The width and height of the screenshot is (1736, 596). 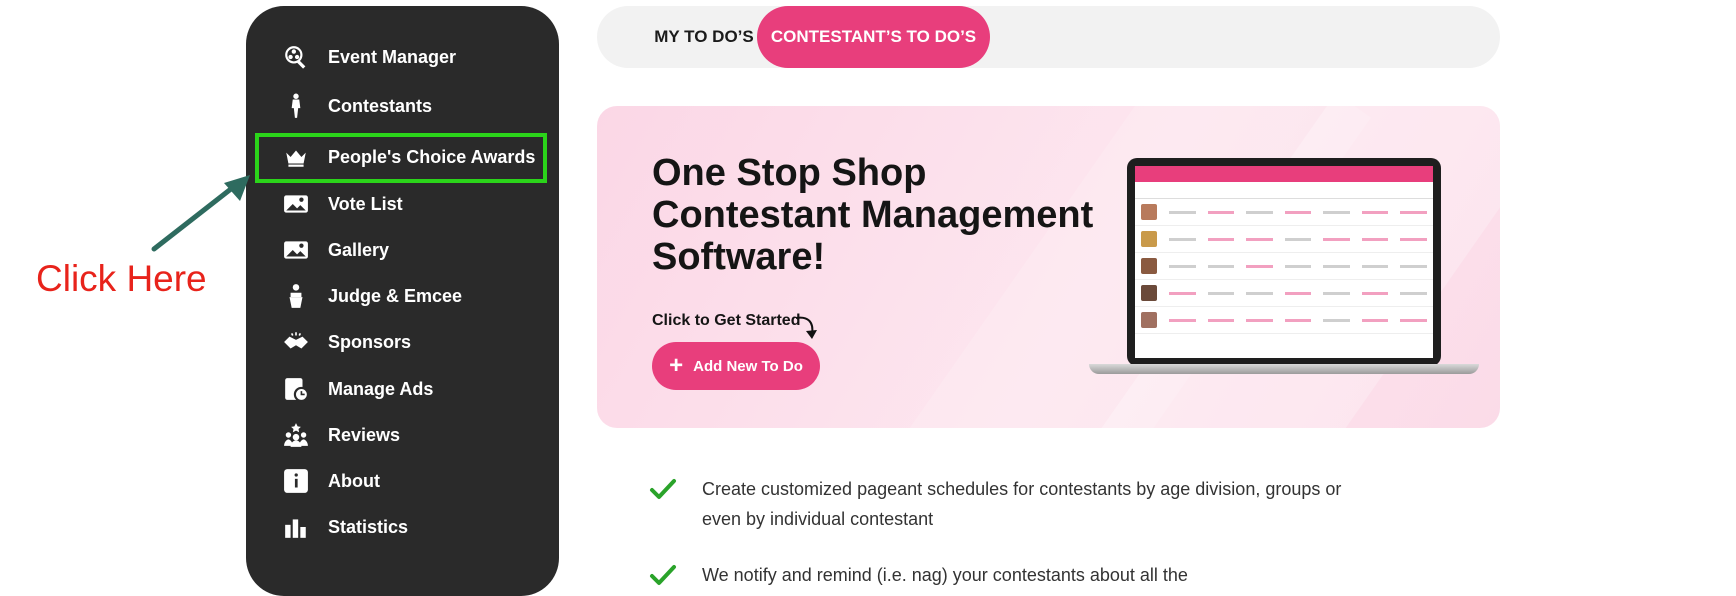 I want to click on sidebar-item-contestants: Contestants, so click(x=357, y=106).